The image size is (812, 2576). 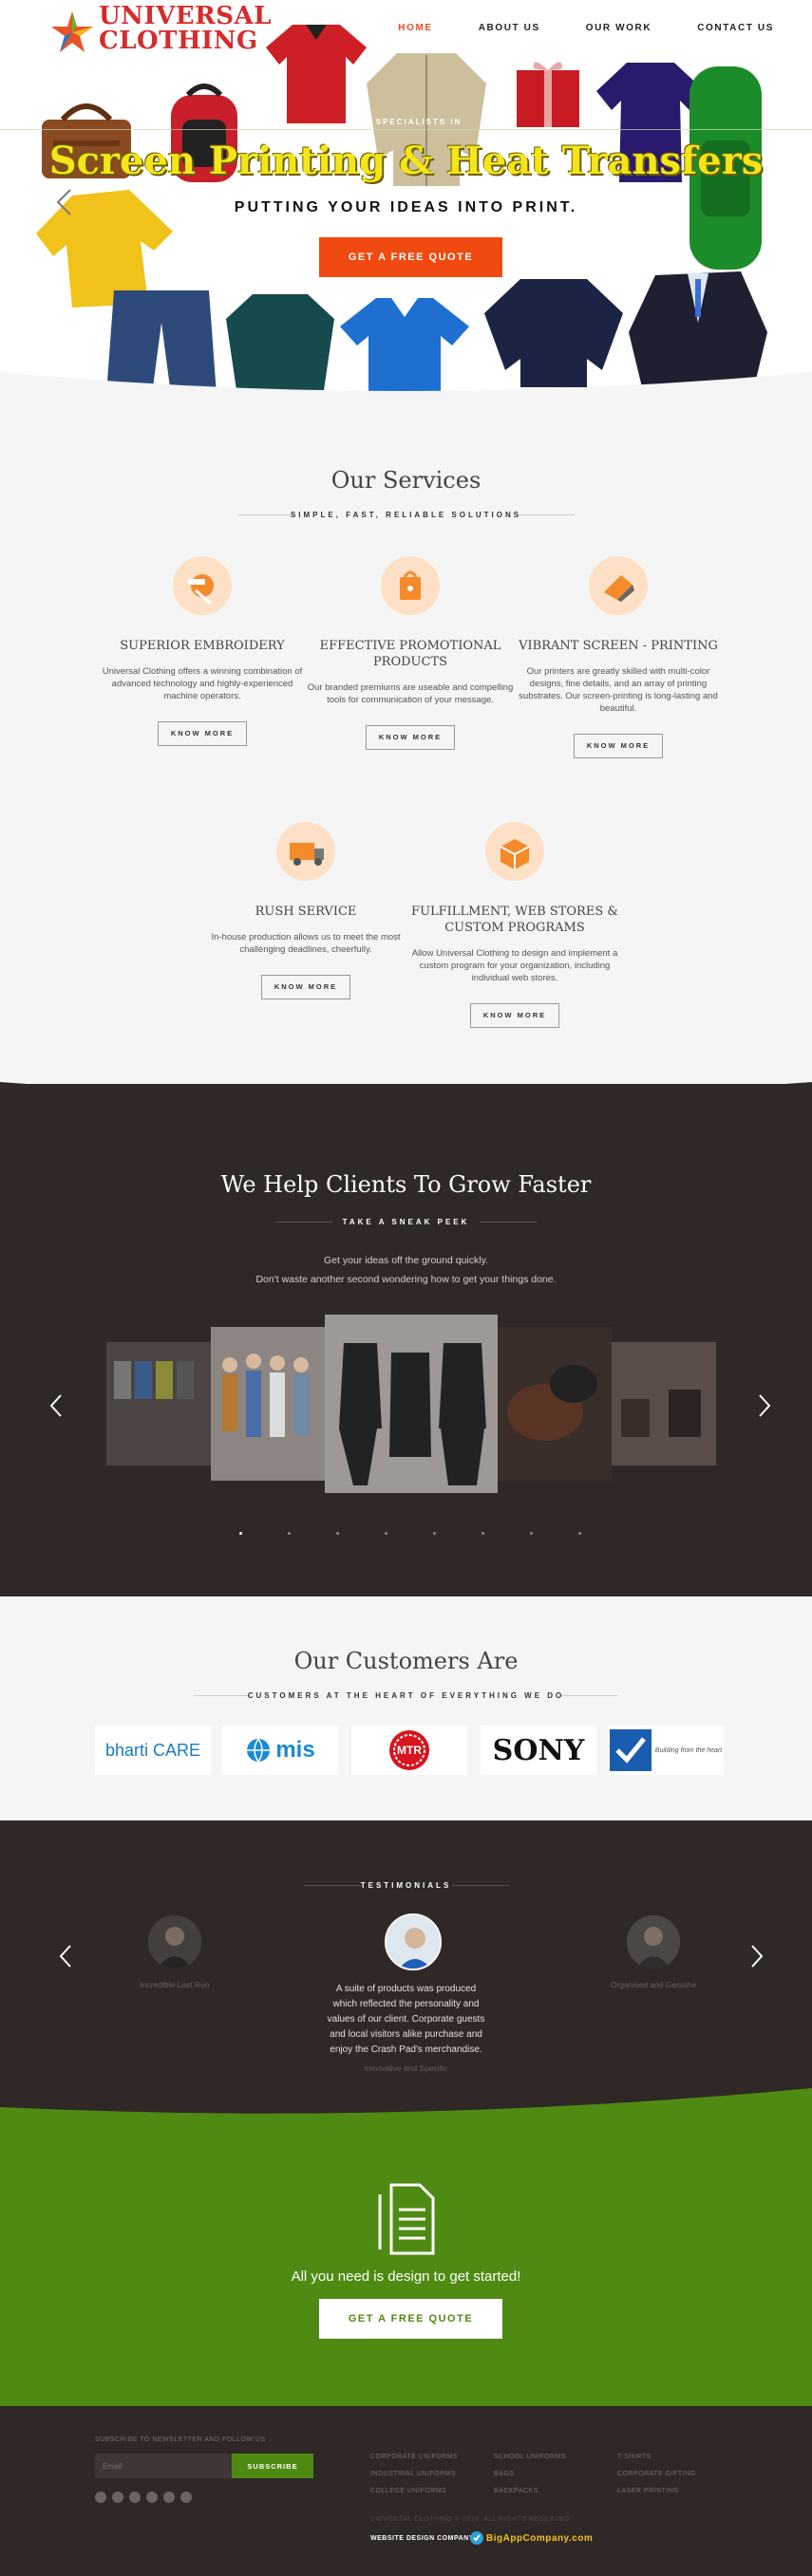 I want to click on box-icon, so click(x=514, y=851).